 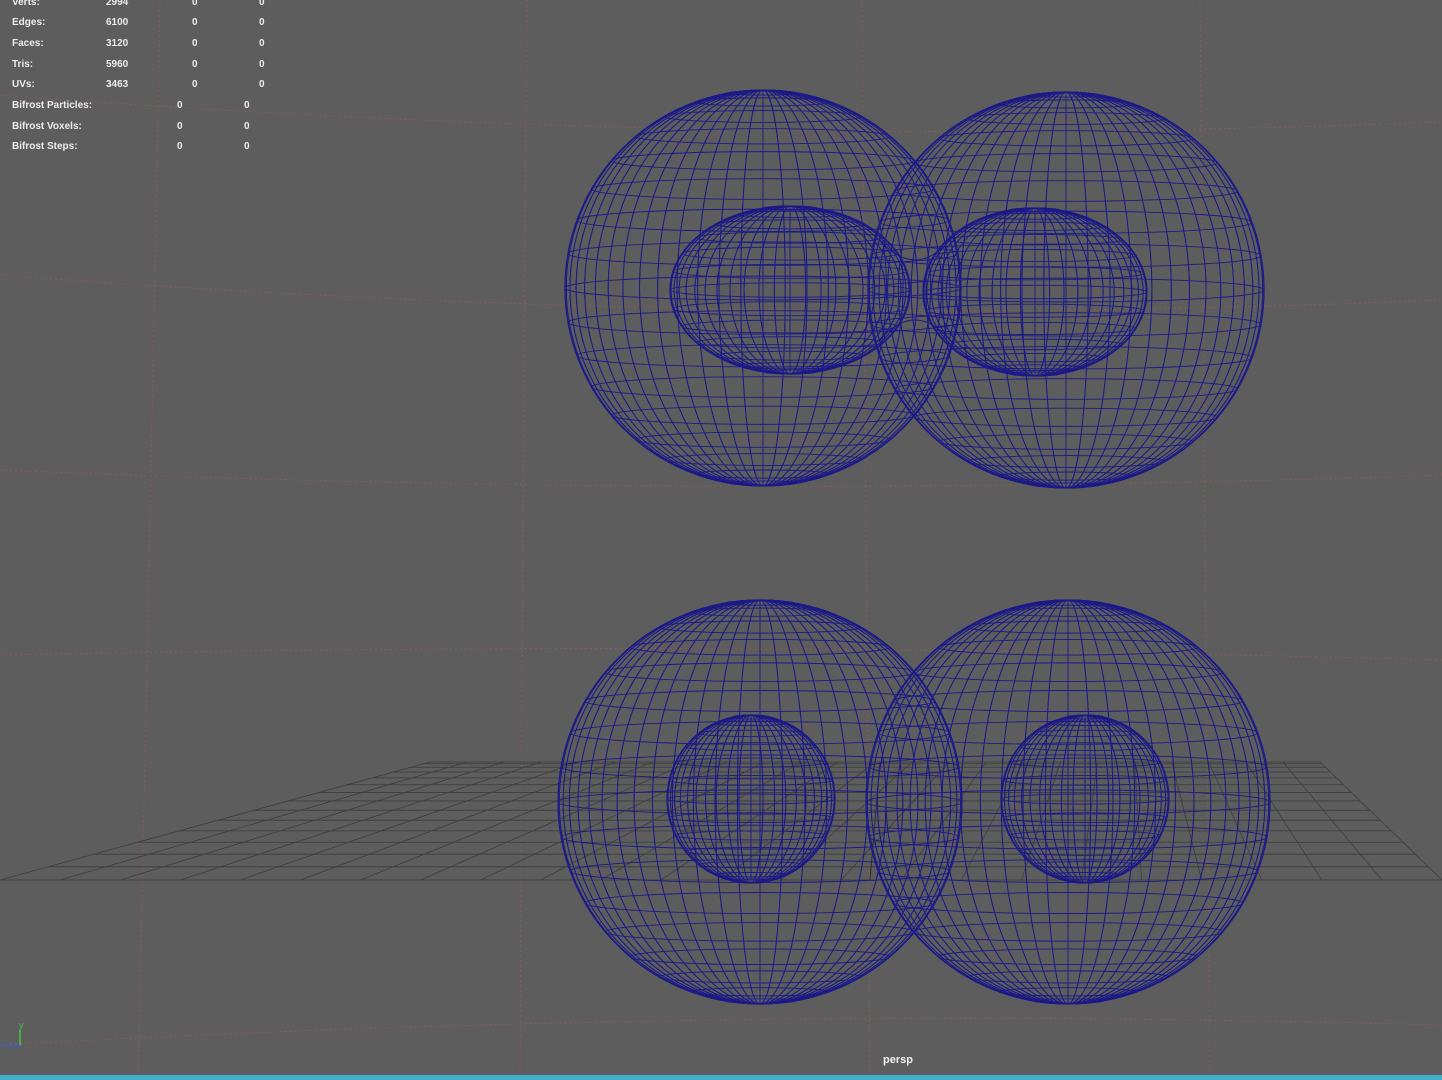 I want to click on status-strip, so click(x=721, y=1077).